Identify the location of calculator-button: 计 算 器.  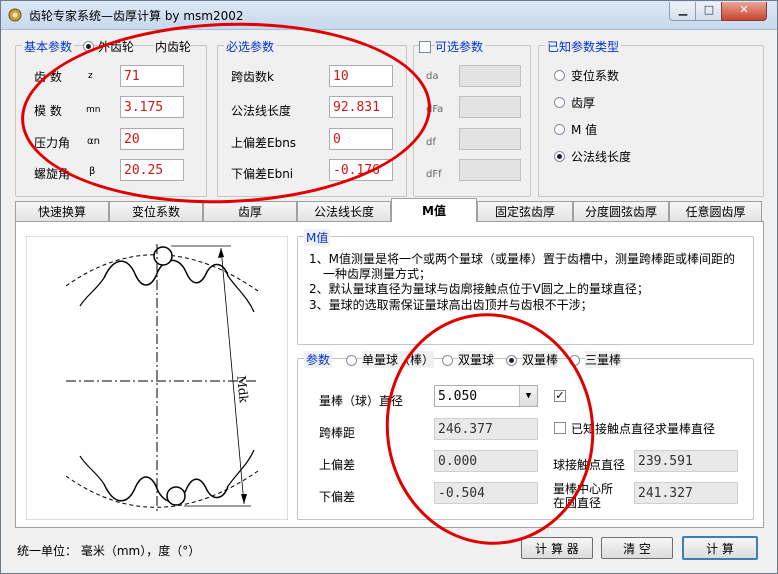
(557, 548).